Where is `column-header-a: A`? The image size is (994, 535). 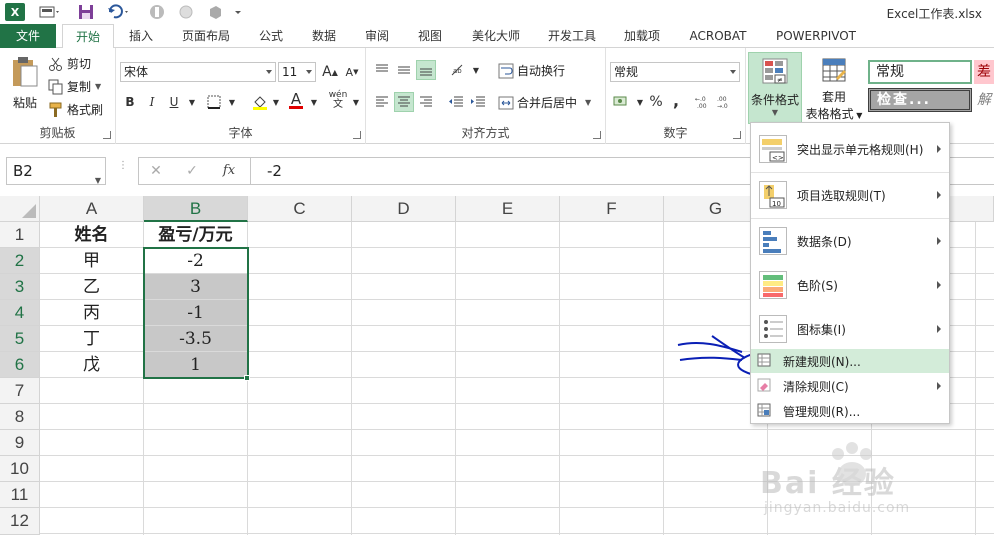 column-header-a: A is located at coordinates (92, 209).